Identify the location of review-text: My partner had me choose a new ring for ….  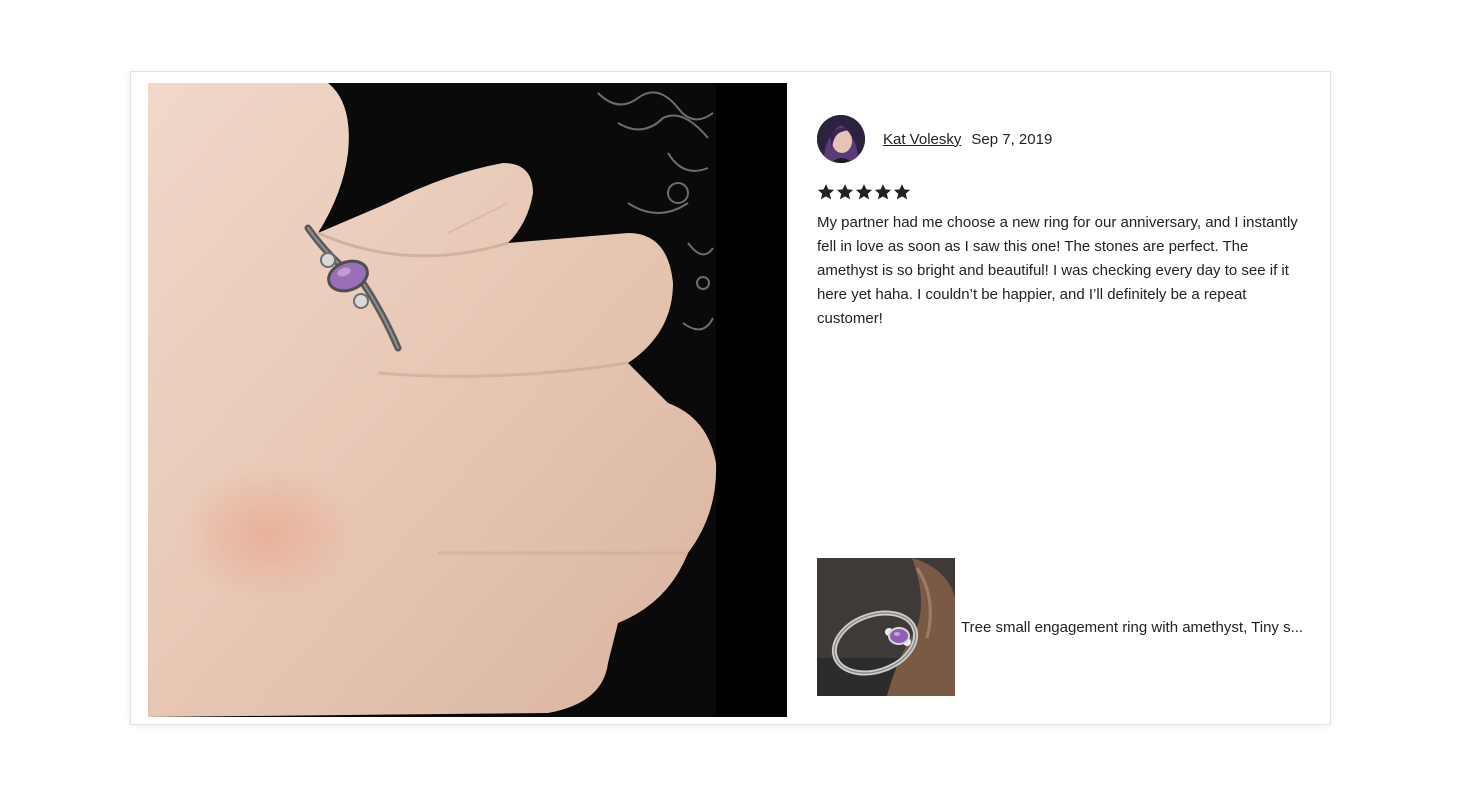
(1057, 270).